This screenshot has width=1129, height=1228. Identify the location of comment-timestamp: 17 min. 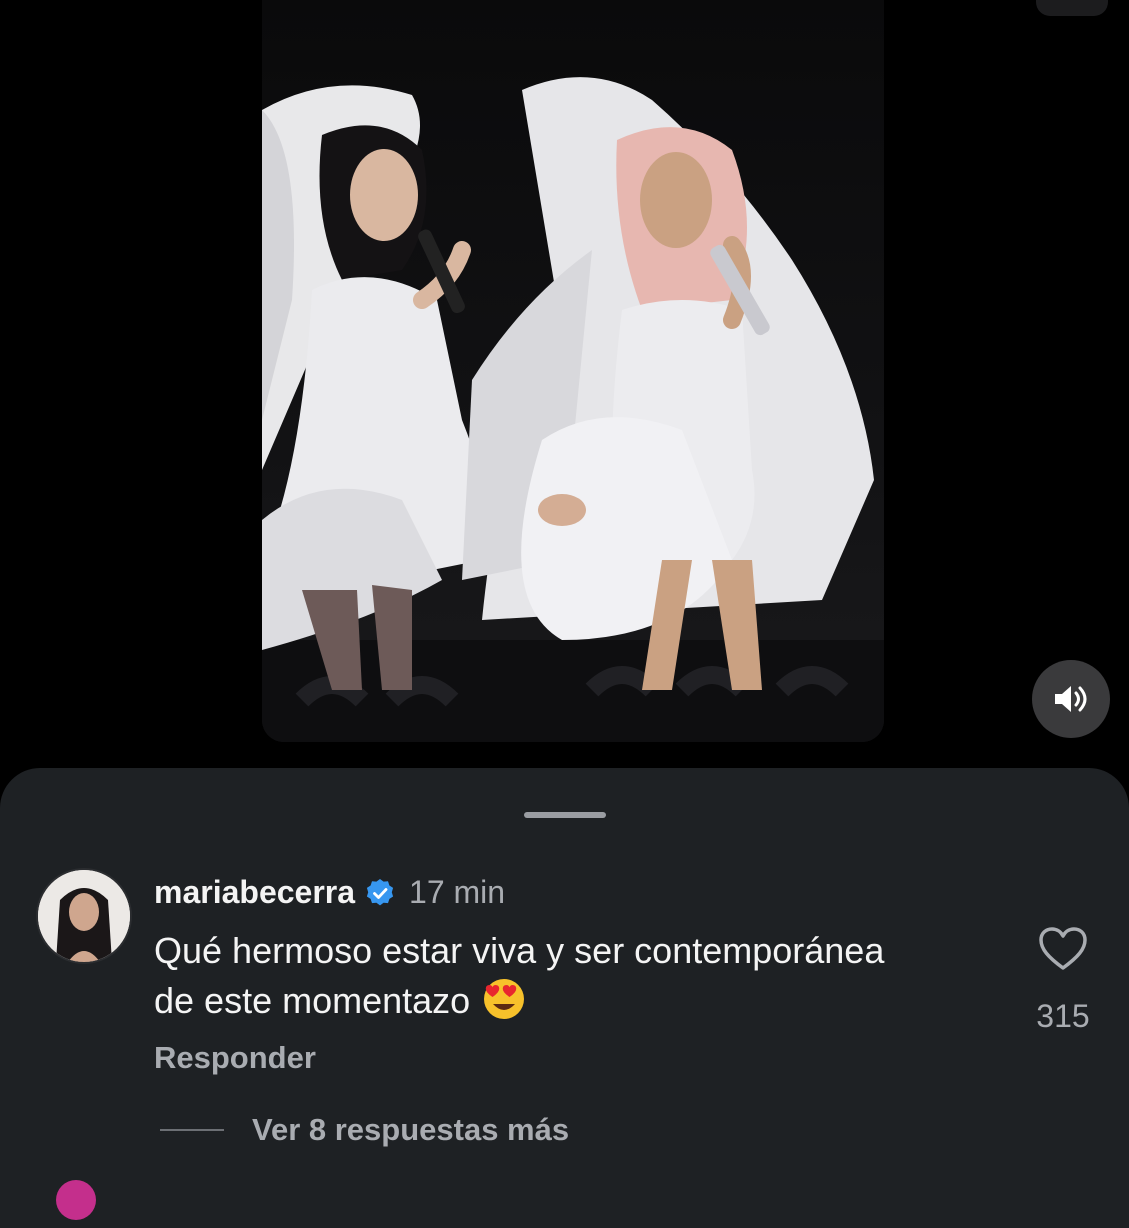
(457, 892).